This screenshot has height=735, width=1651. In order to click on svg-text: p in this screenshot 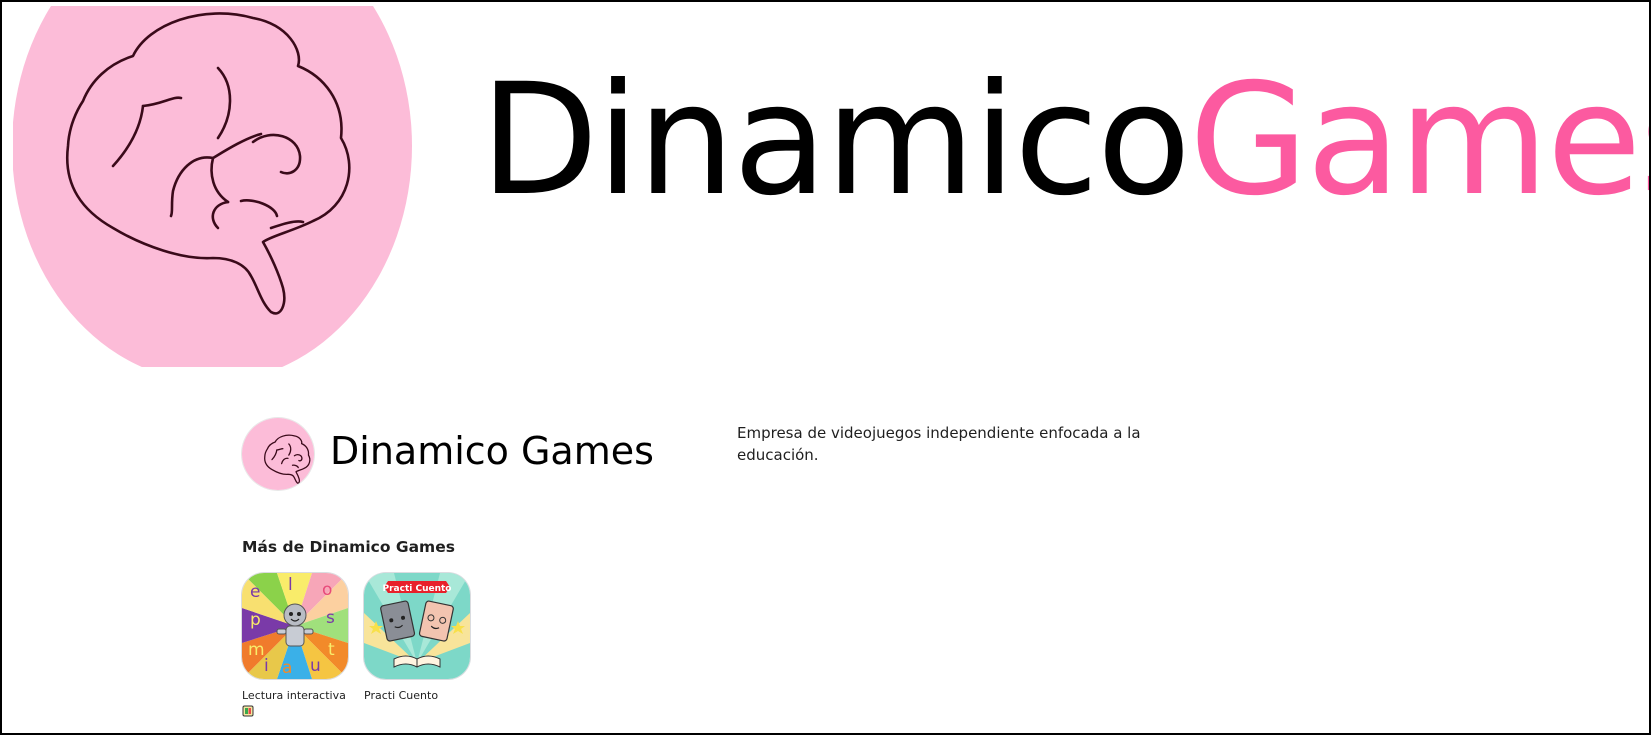, I will do `click(255, 620)`.